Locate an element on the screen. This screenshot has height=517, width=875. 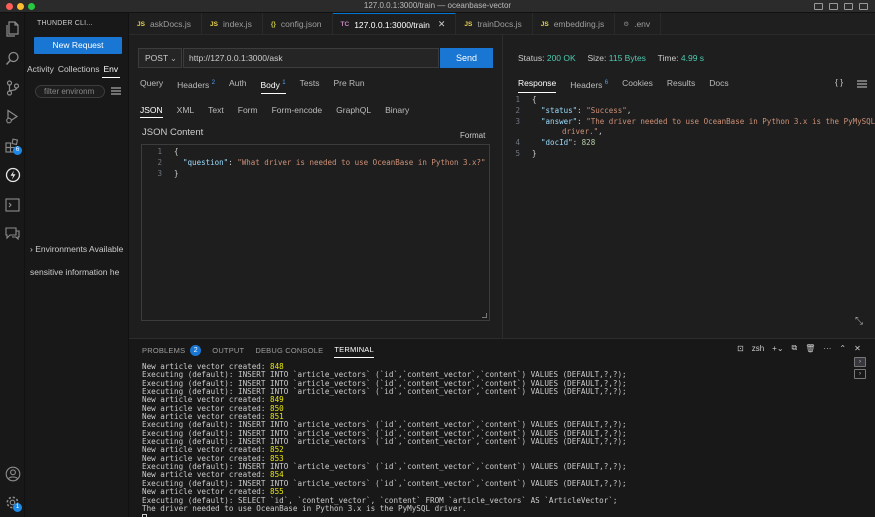
json-number: 828 is located at coordinates (588, 142).